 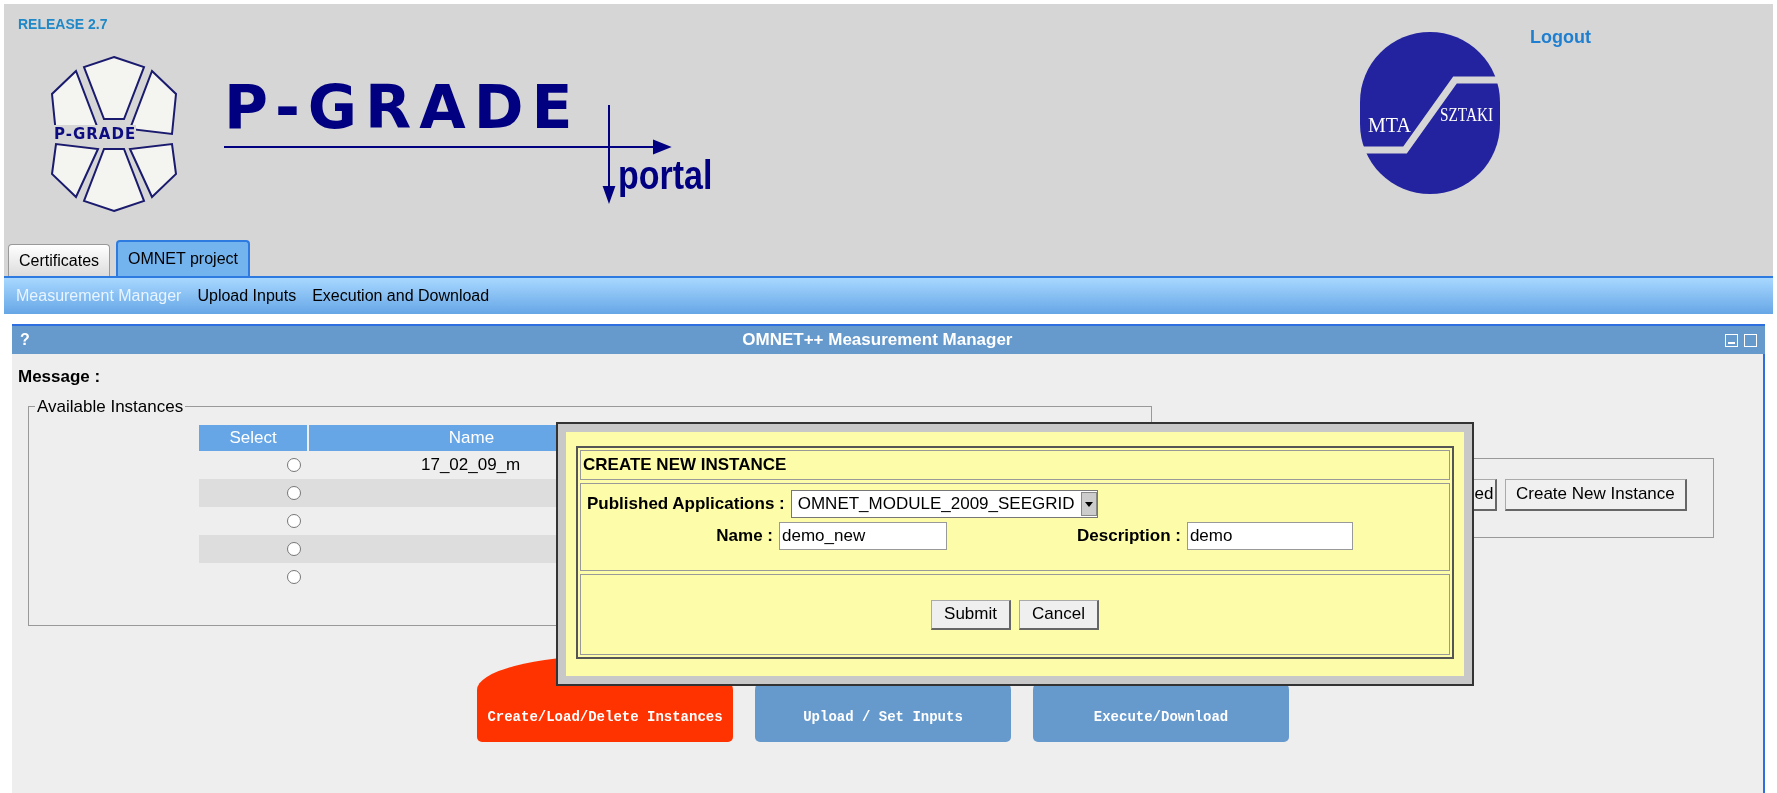 I want to click on minimize-icon, so click(x=1731, y=340).